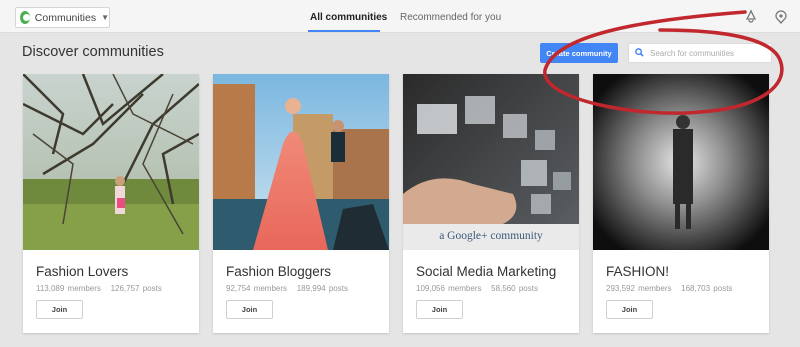  What do you see at coordinates (449, 288) in the screenshot?
I see `member-count: 109,056 members` at bounding box center [449, 288].